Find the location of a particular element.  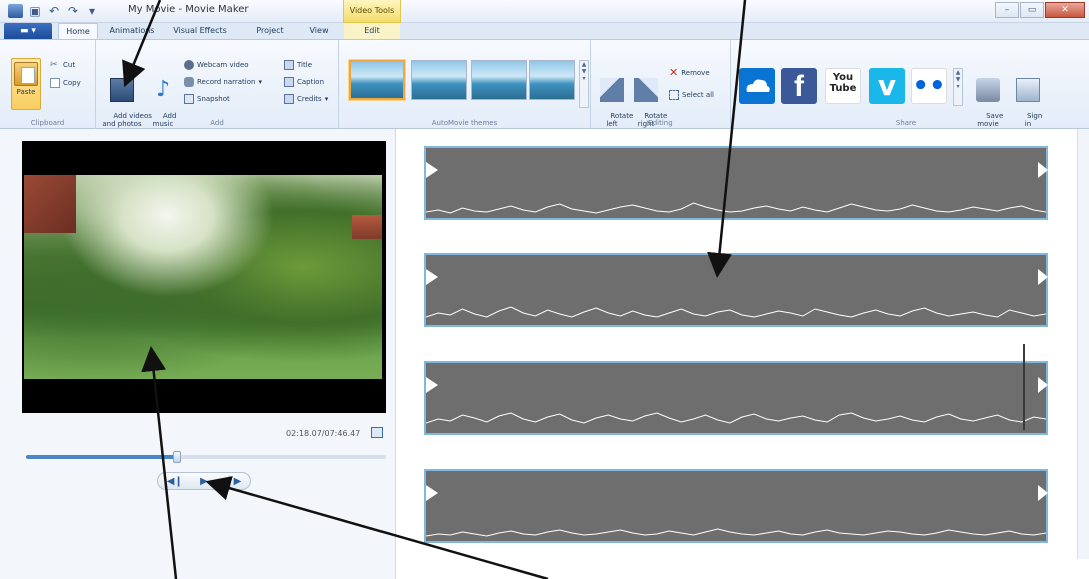

quick-access-toolbar: ▣ ↶ ↷ ▾ is located at coordinates (53, 11).